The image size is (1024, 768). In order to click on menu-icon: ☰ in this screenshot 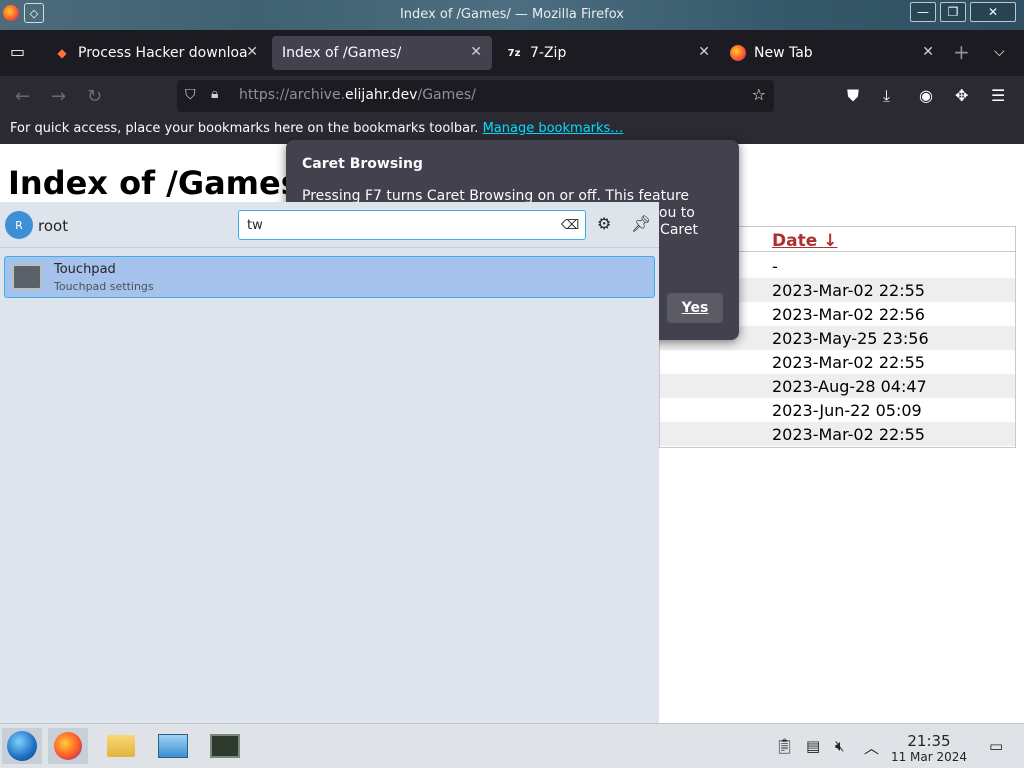, I will do `click(998, 95)`.